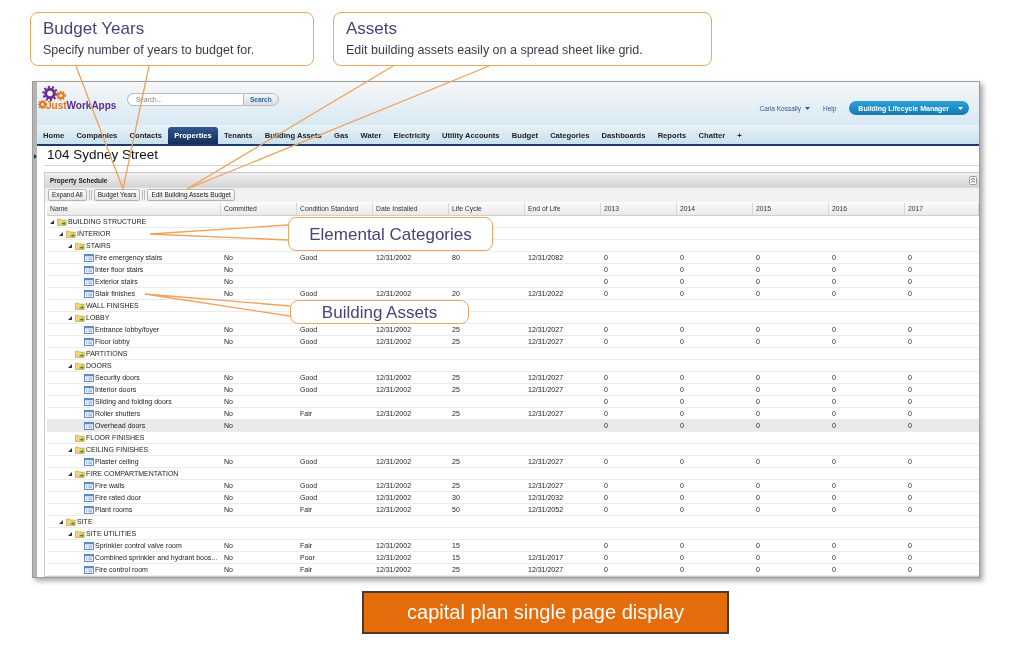 The height and width of the screenshot is (647, 1014). Describe the element at coordinates (511, 156) in the screenshot. I see `page-title: 104 Sydney Street` at that location.